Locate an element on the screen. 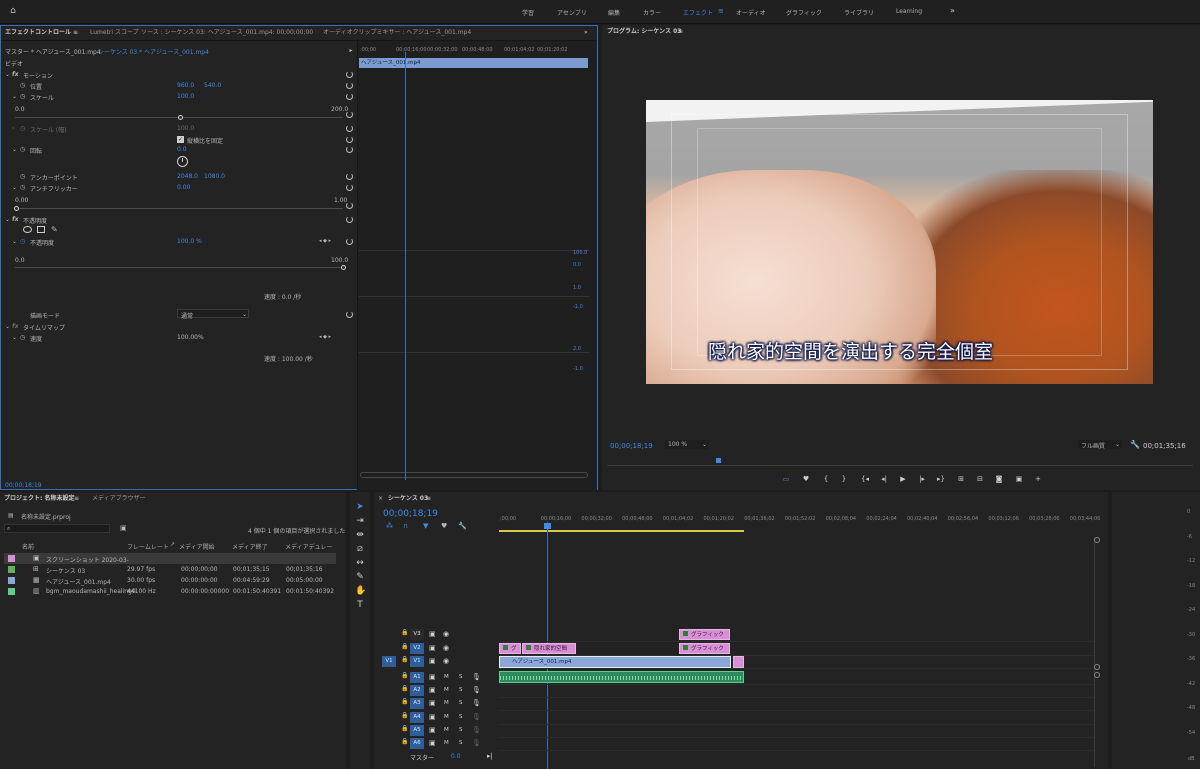  tab-audio-clip-mixer: オーディオクリップミキサー : ヘアジュース_001.mp4 is located at coordinates (397, 33).